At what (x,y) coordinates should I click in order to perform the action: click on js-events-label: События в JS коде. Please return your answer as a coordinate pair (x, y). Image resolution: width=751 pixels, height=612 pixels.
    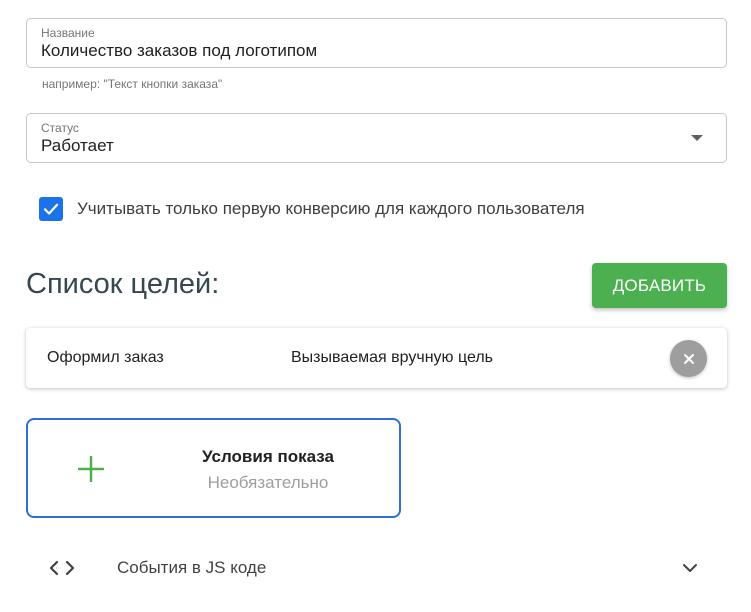
    Looking at the image, I should click on (192, 567).